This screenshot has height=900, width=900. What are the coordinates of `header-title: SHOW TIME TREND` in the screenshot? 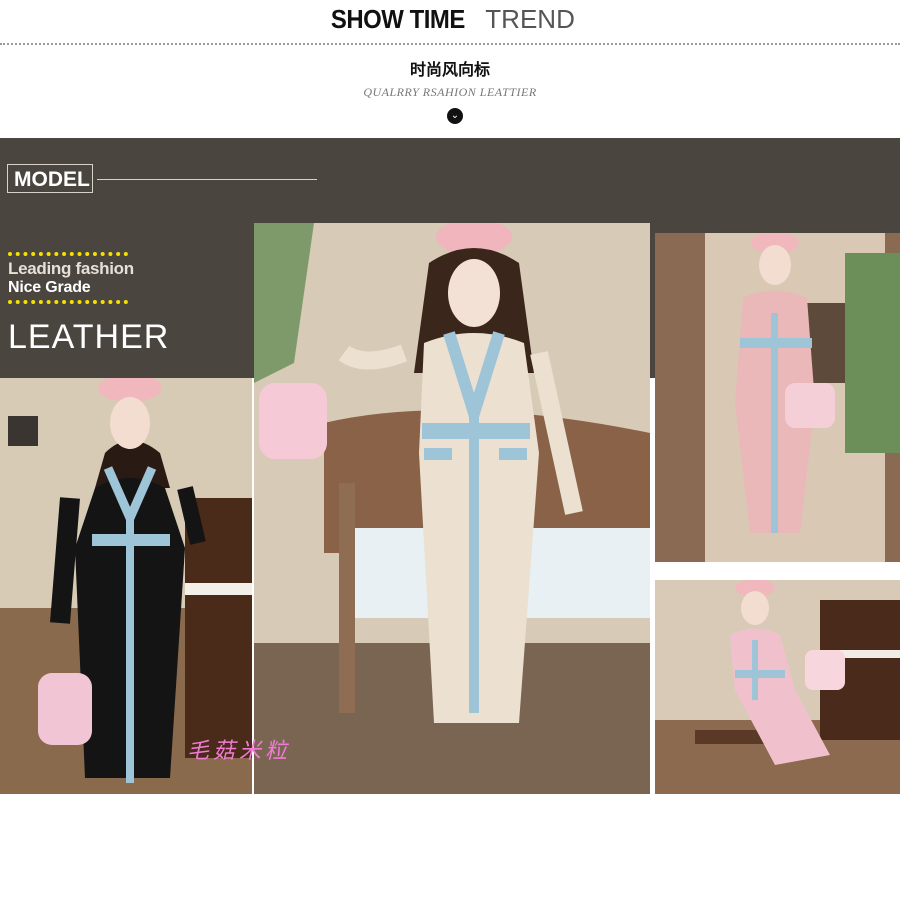 It's located at (450, 19).